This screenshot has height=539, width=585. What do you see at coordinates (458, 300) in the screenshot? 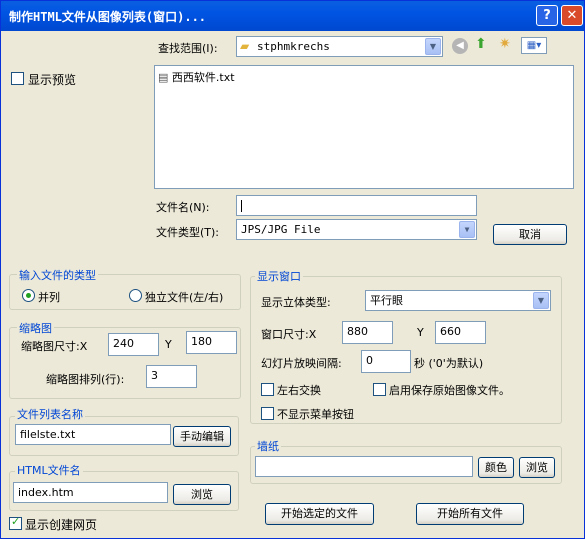
I see `stereo-combo: 平行眼 ▼` at bounding box center [458, 300].